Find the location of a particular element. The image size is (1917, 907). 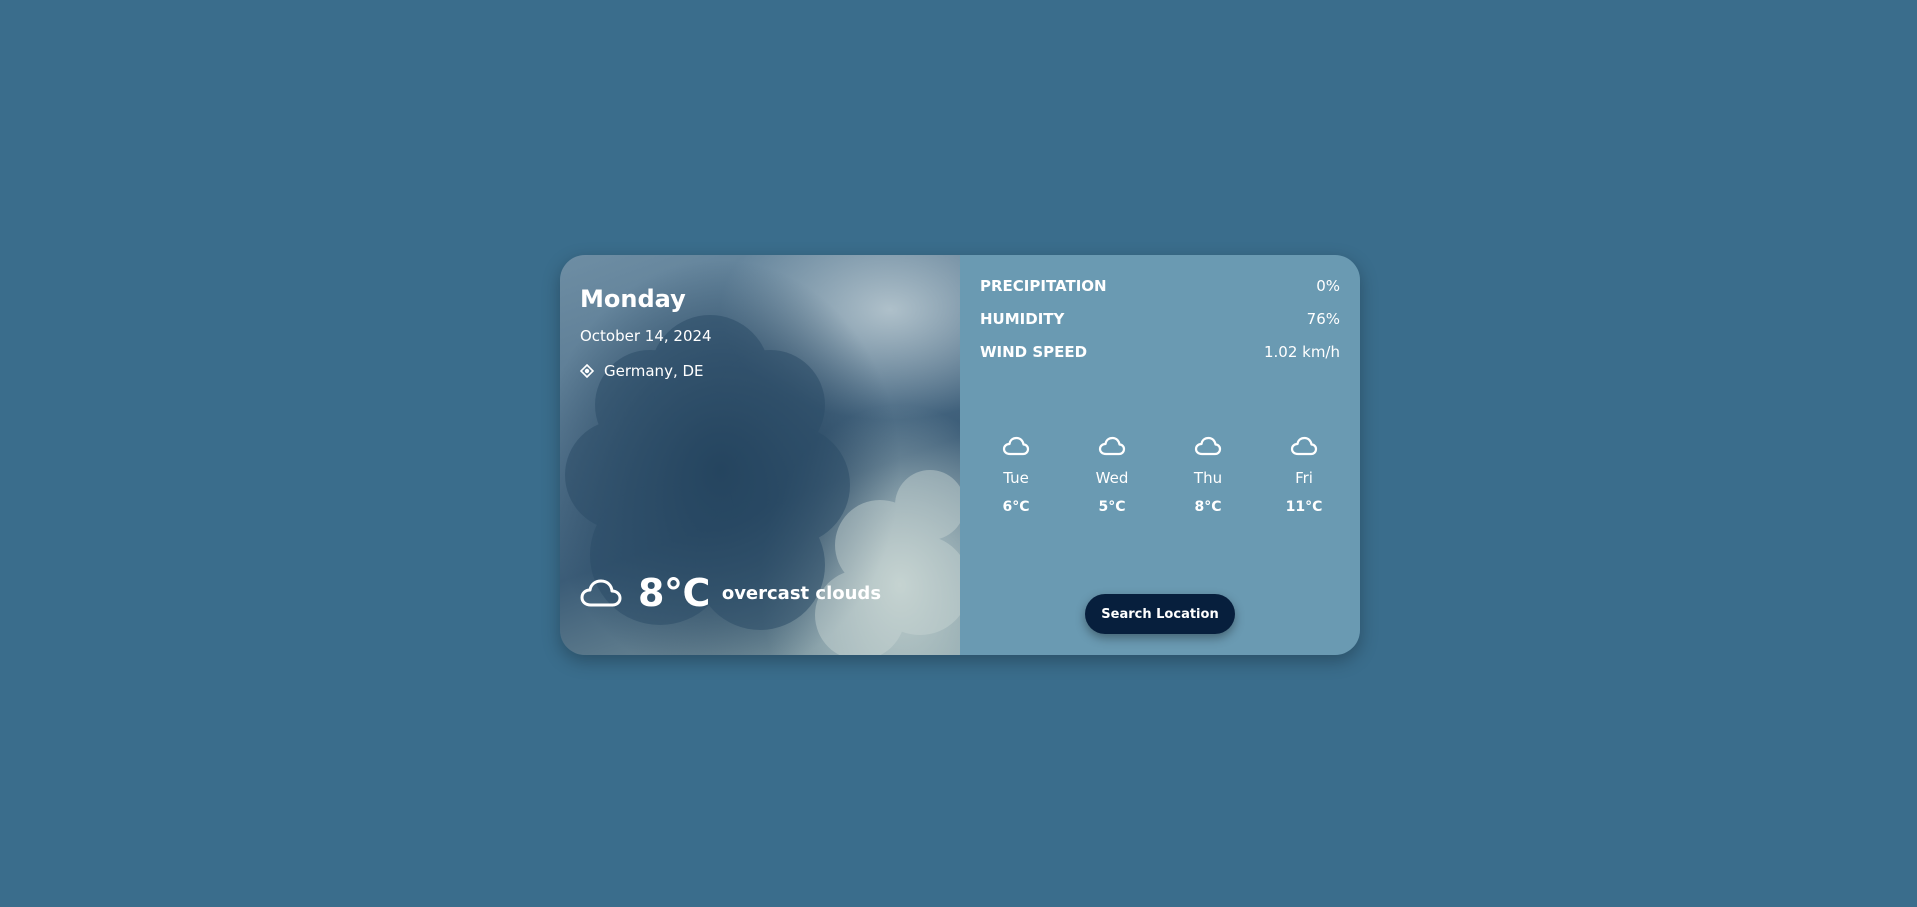

current-day: Monday is located at coordinates (633, 299).